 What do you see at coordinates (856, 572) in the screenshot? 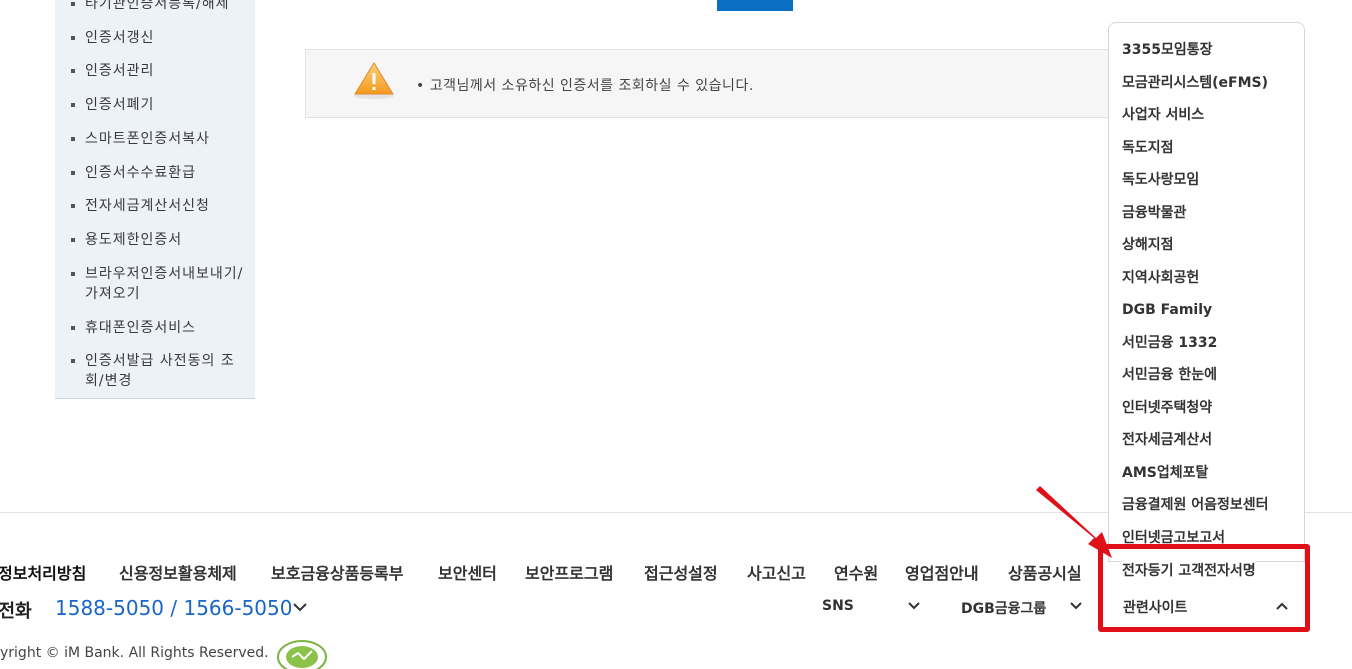
I see `footer-link-training-center: 연수원` at bounding box center [856, 572].